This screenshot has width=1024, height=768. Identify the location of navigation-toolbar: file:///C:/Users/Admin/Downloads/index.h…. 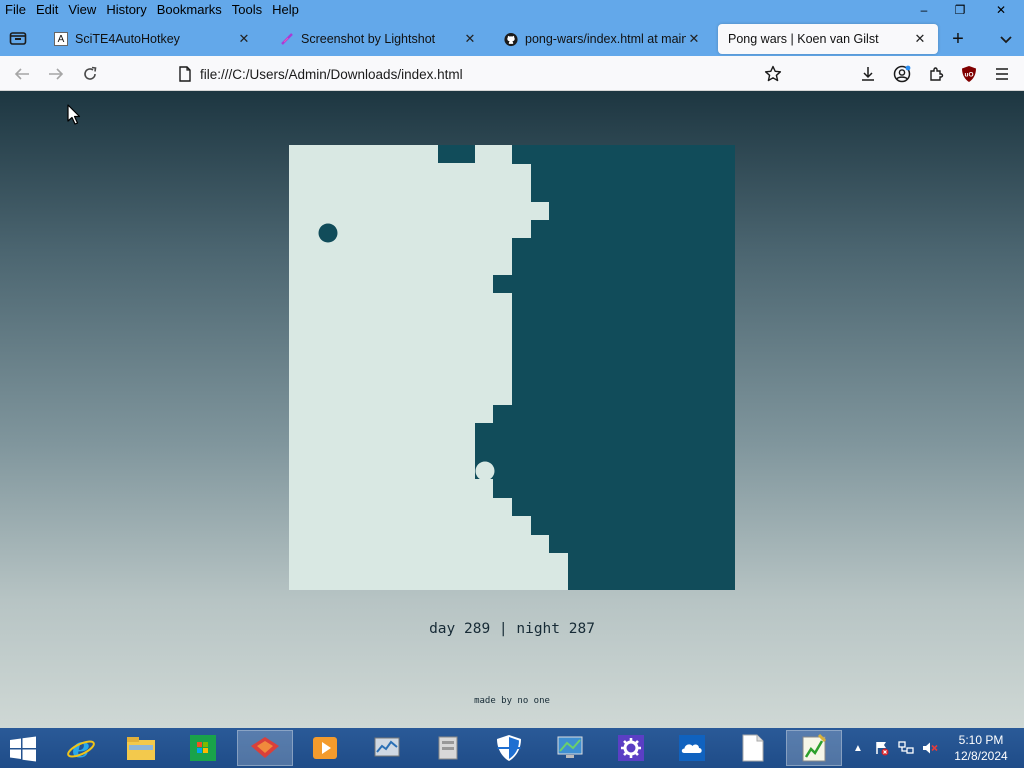
(512, 73).